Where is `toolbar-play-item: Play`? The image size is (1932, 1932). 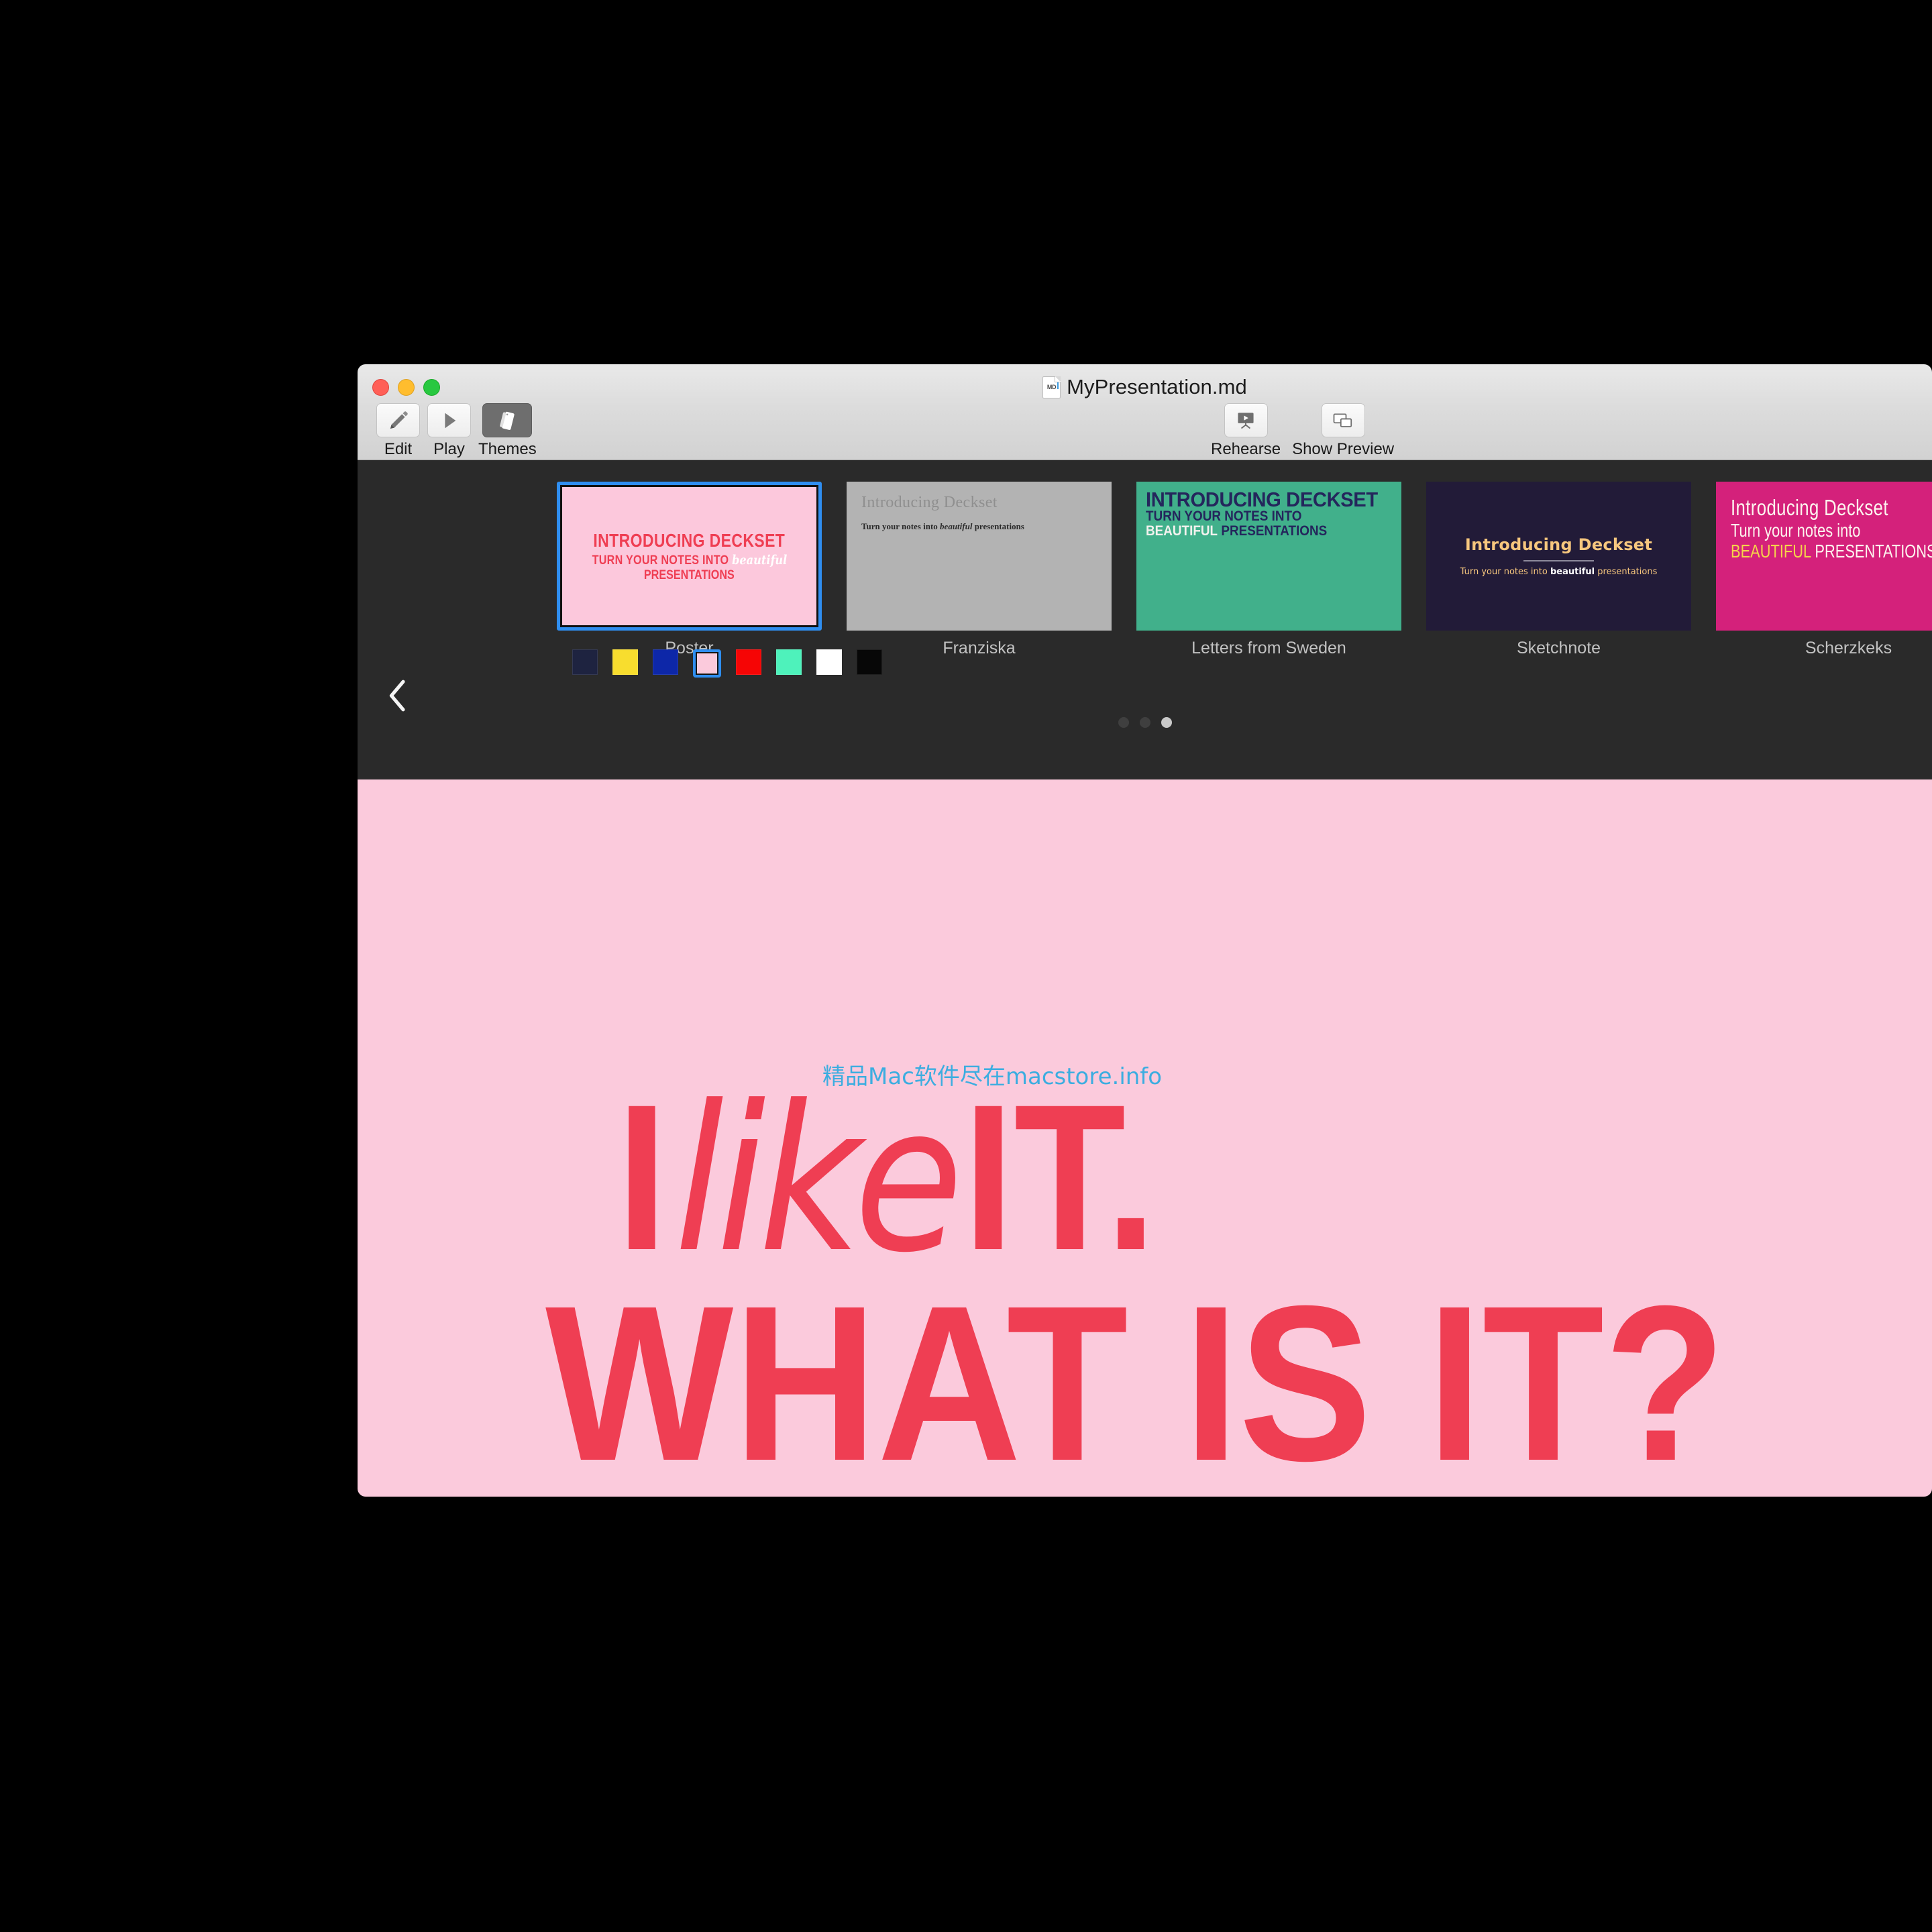 toolbar-play-item: Play is located at coordinates (449, 431).